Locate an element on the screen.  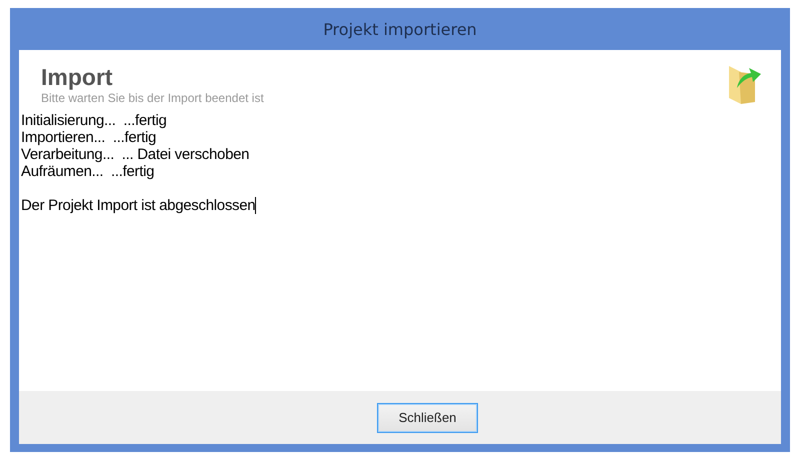
log-message: Der Projekt Import ist abgeschlossen is located at coordinates (138, 205).